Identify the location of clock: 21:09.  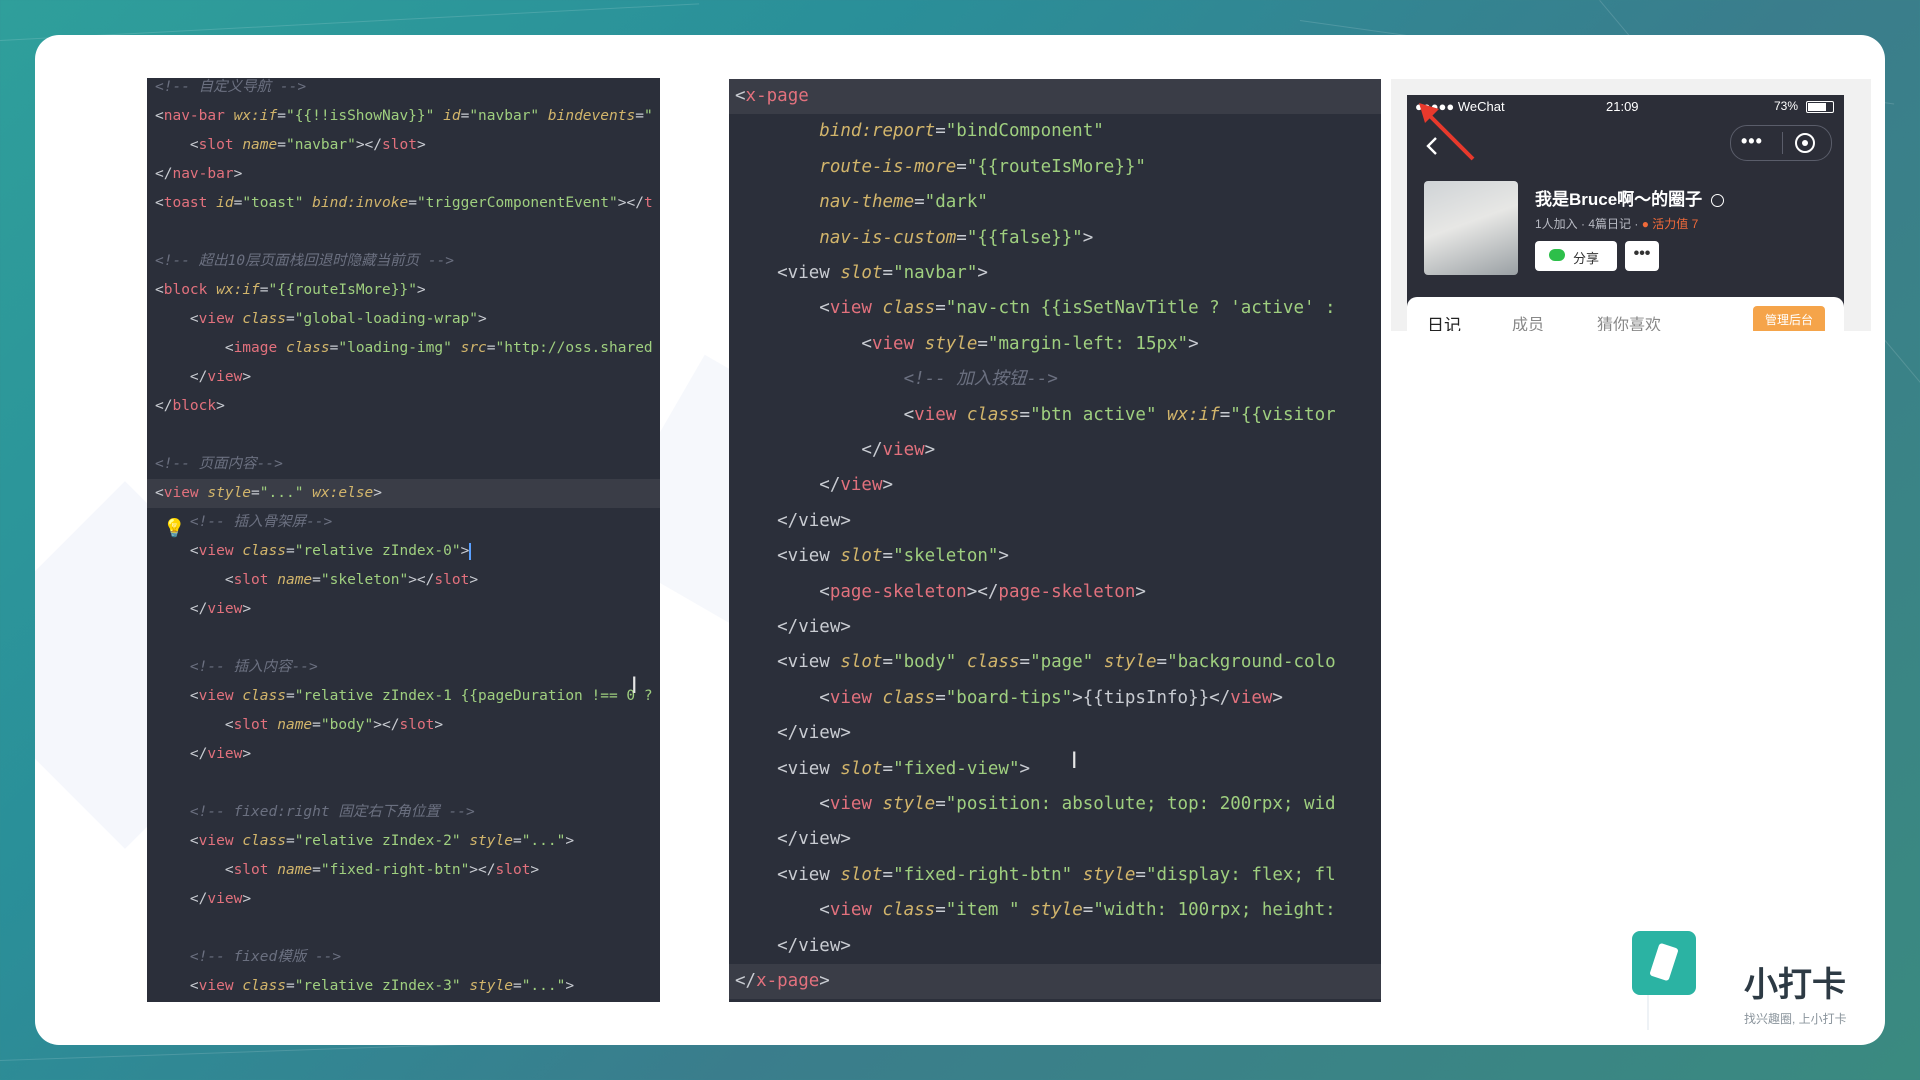
(1622, 106).